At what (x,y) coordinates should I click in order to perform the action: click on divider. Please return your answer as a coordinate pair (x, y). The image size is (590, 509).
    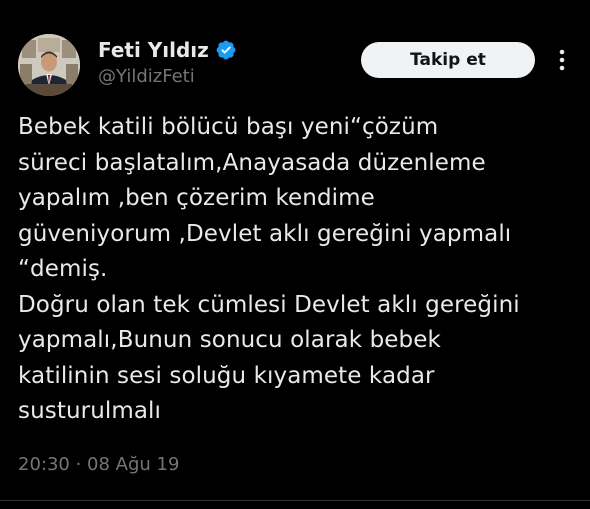
    Looking at the image, I should click on (295, 500).